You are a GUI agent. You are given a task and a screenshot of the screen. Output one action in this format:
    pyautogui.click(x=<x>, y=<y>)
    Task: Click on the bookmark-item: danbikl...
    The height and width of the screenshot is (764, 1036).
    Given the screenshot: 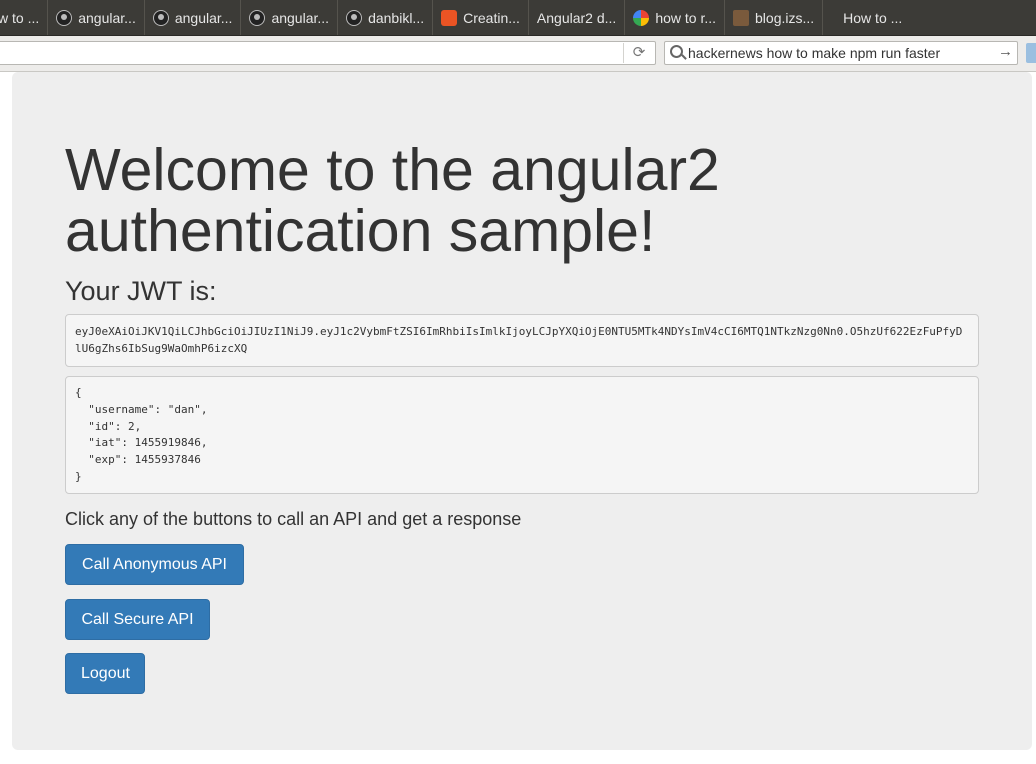 What is the action you would take?
    pyautogui.click(x=386, y=17)
    